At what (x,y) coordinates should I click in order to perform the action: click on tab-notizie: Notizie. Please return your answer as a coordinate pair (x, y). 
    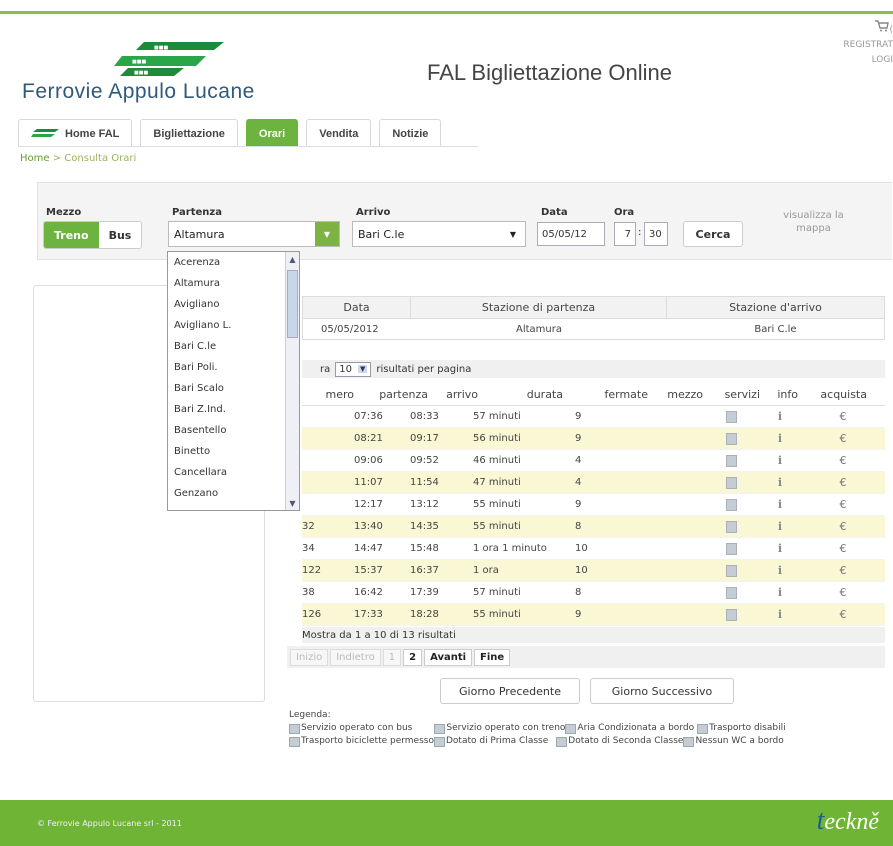
    Looking at the image, I should click on (410, 133).